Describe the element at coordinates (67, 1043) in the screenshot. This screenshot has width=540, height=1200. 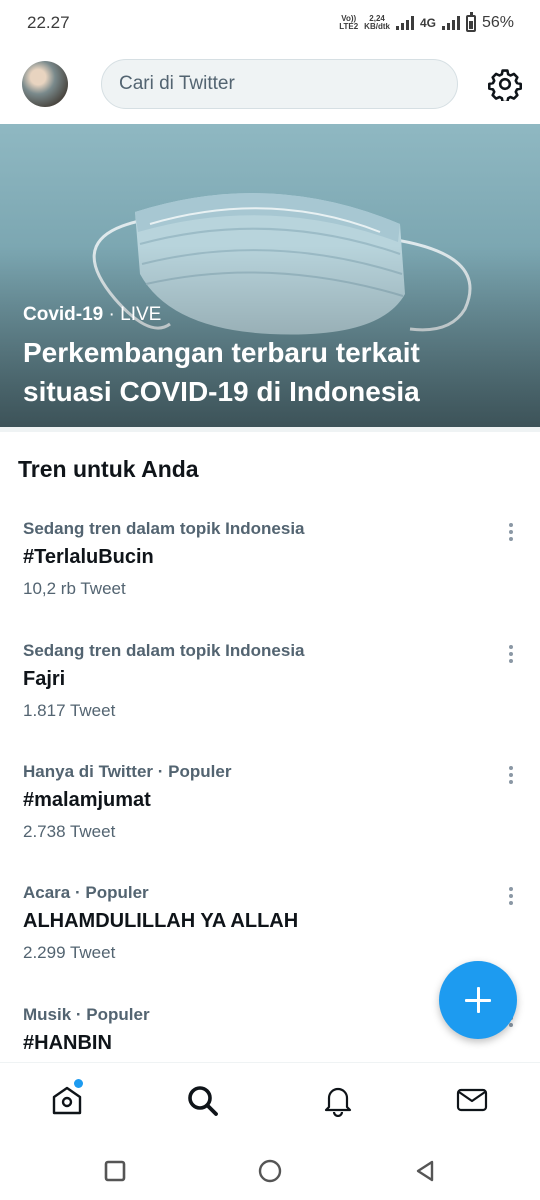
I see `trend-name: #HANBIN` at that location.